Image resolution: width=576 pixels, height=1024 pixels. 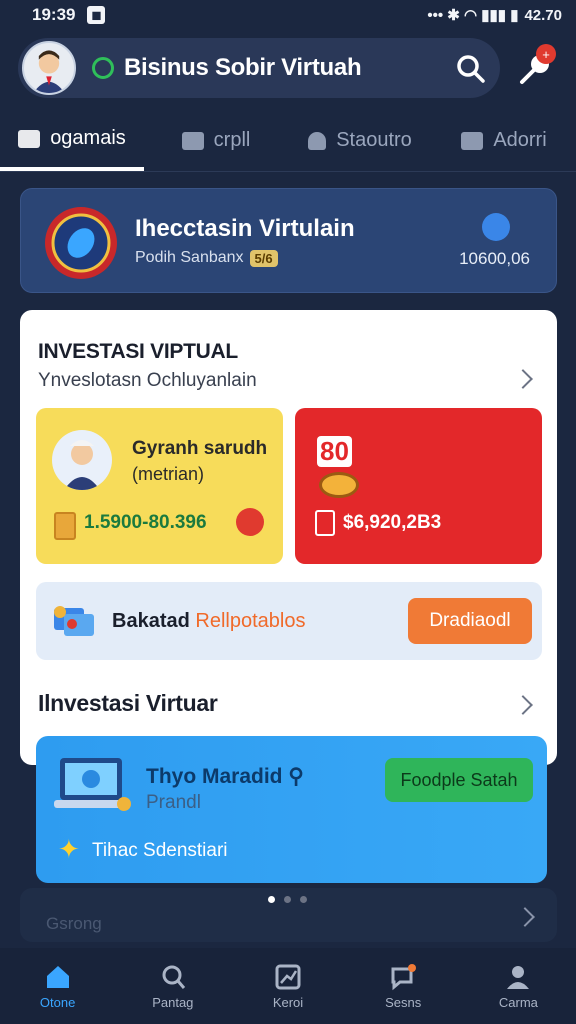 What do you see at coordinates (200, 448) in the screenshot?
I see `card-title: Gyranh sarudh` at bounding box center [200, 448].